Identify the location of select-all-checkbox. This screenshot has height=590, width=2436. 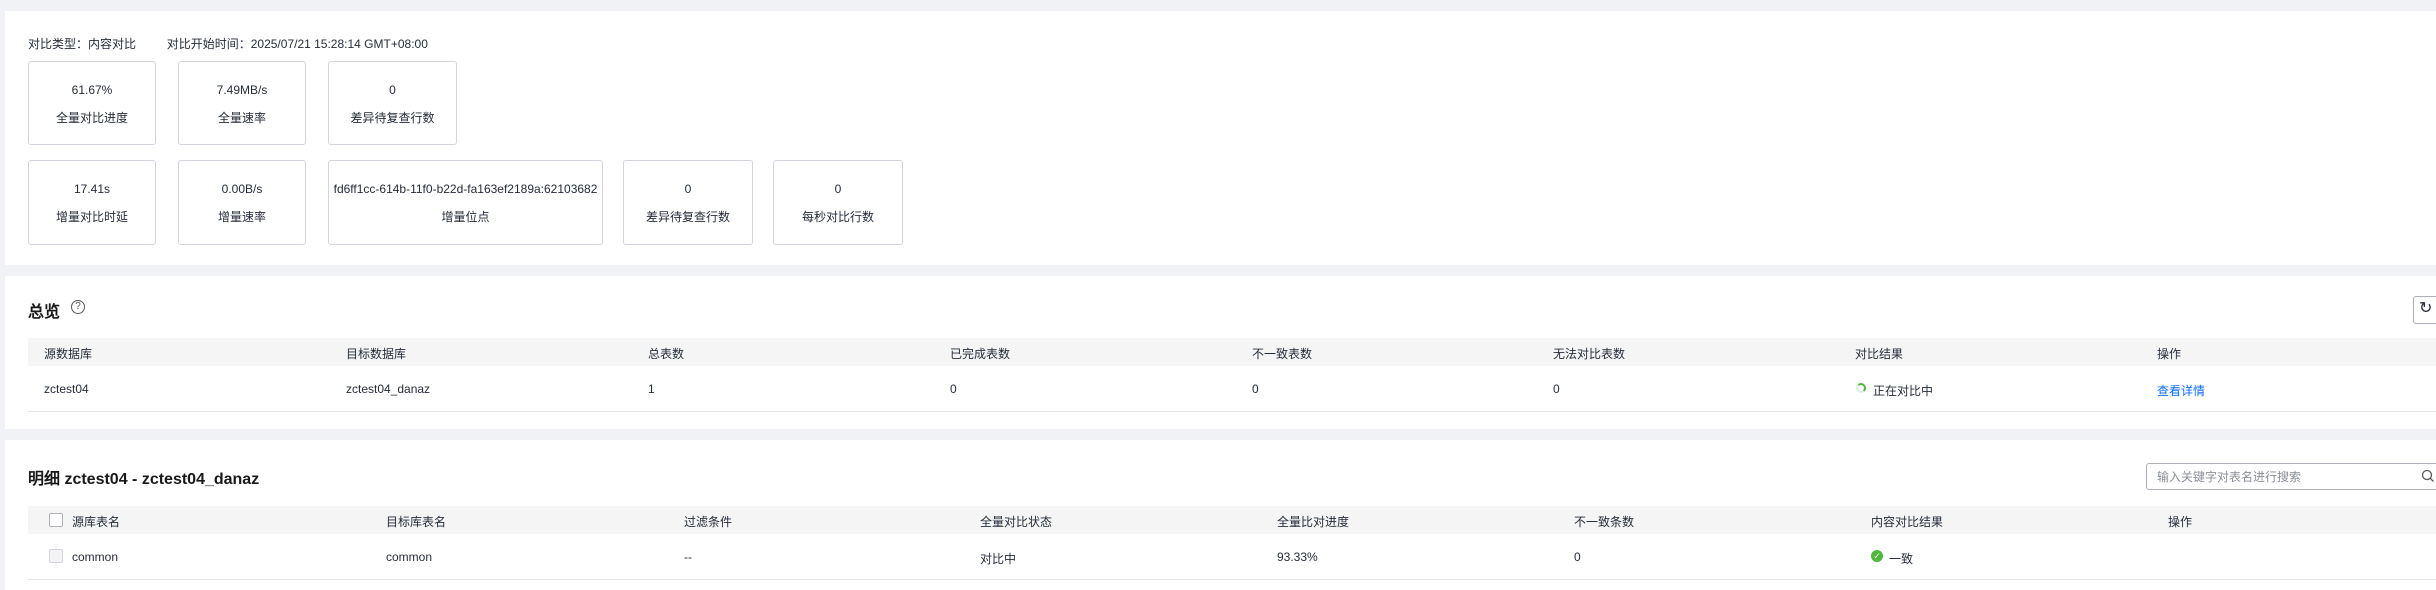
(56, 520).